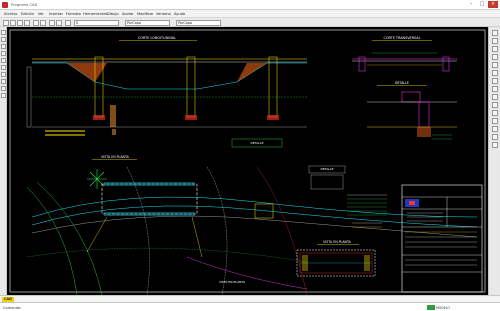 The height and width of the screenshot is (311, 500). Describe the element at coordinates (3, 81) in the screenshot. I see `block-tool-icon` at that location.